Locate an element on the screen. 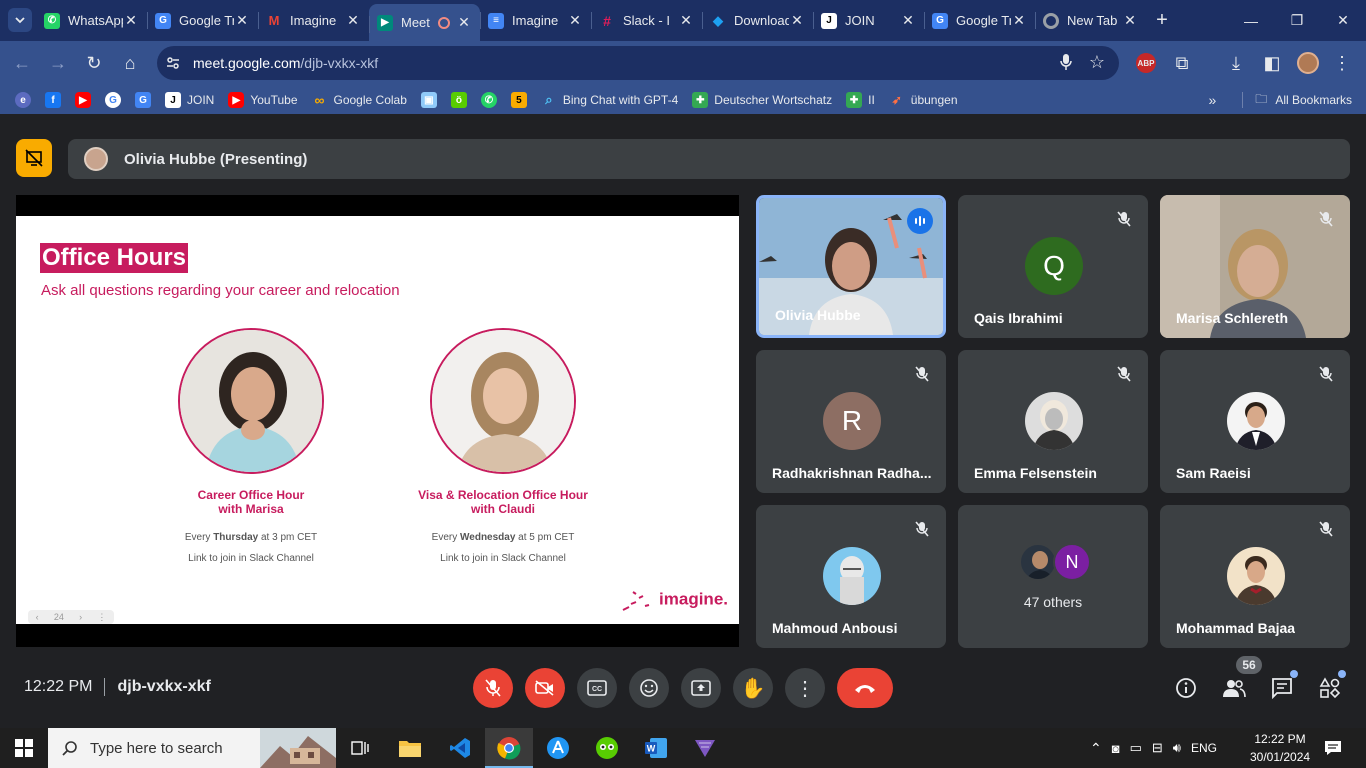 Image resolution: width=1366 pixels, height=768 pixels. browser-tab: ◆ Download ✕ is located at coordinates (757, 20).